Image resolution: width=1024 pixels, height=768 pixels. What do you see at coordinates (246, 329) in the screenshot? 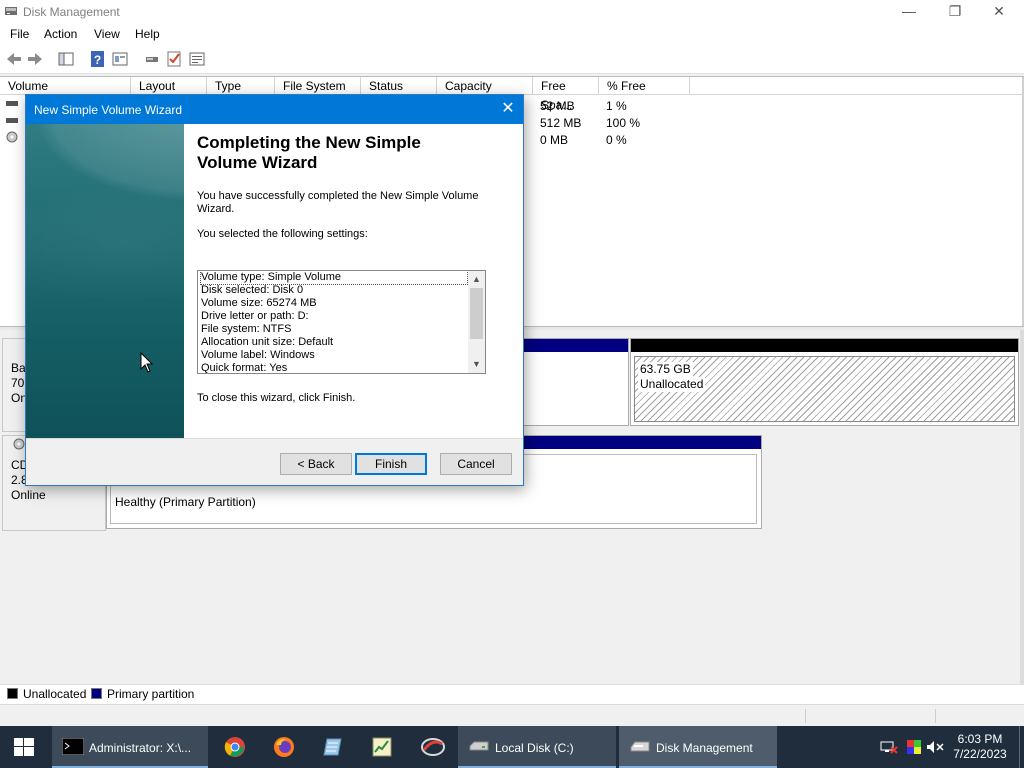
I see `setting-file-system: File system: NTFS` at bounding box center [246, 329].